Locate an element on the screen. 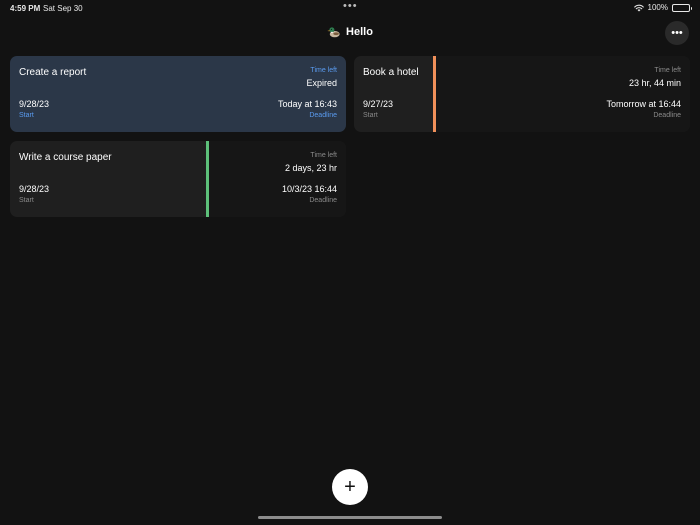  task-time-left: 2 days, 23 hr is located at coordinates (310, 168).